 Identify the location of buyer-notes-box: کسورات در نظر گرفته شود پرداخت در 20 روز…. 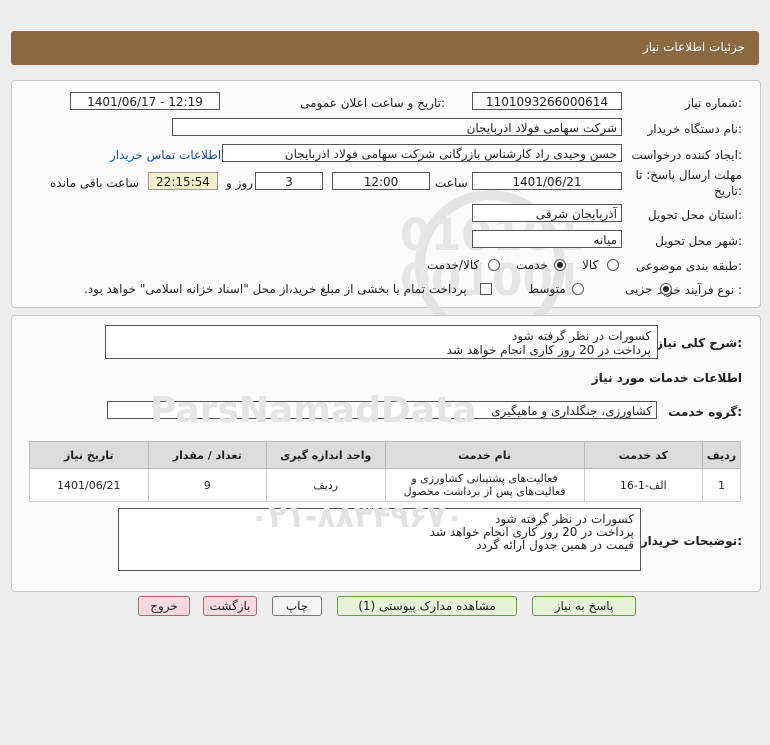
(379, 539).